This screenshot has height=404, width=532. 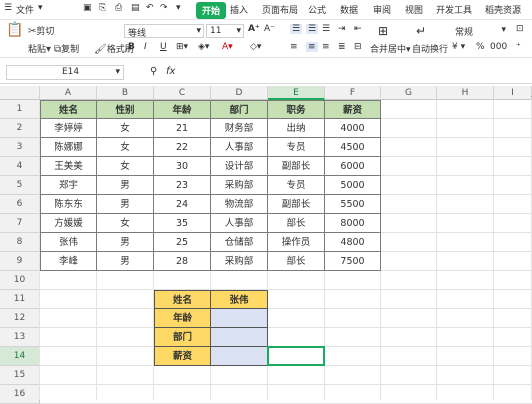 I want to click on print-preview-icon: ▤, so click(x=135, y=8).